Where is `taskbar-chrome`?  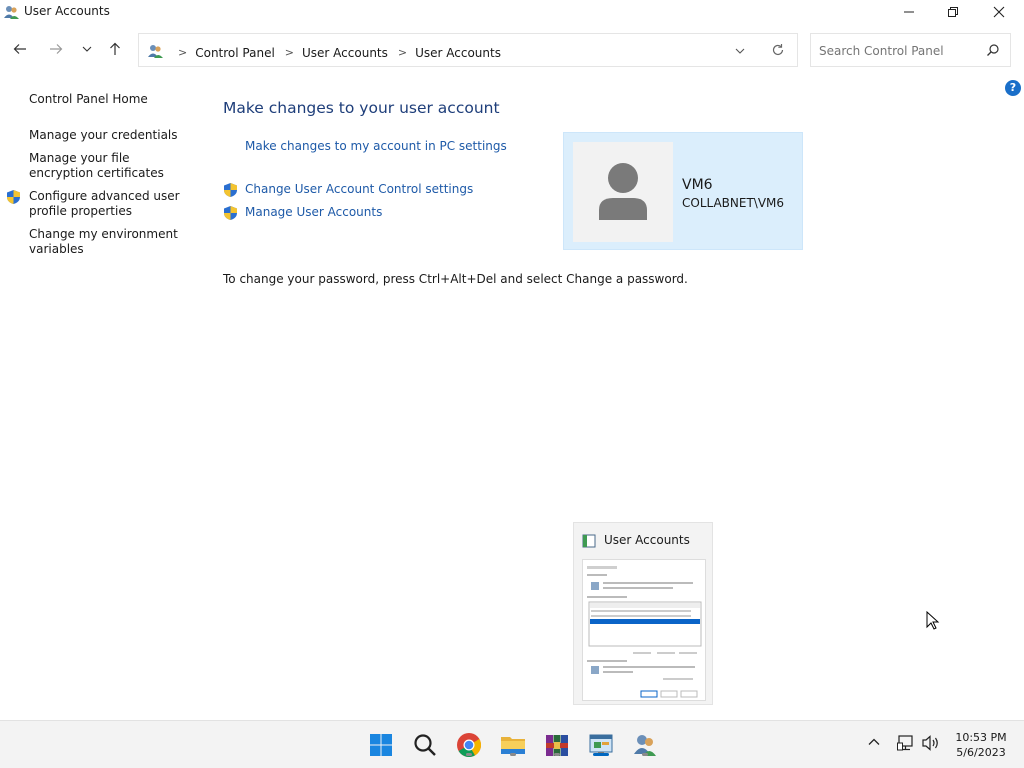
taskbar-chrome is located at coordinates (469, 745).